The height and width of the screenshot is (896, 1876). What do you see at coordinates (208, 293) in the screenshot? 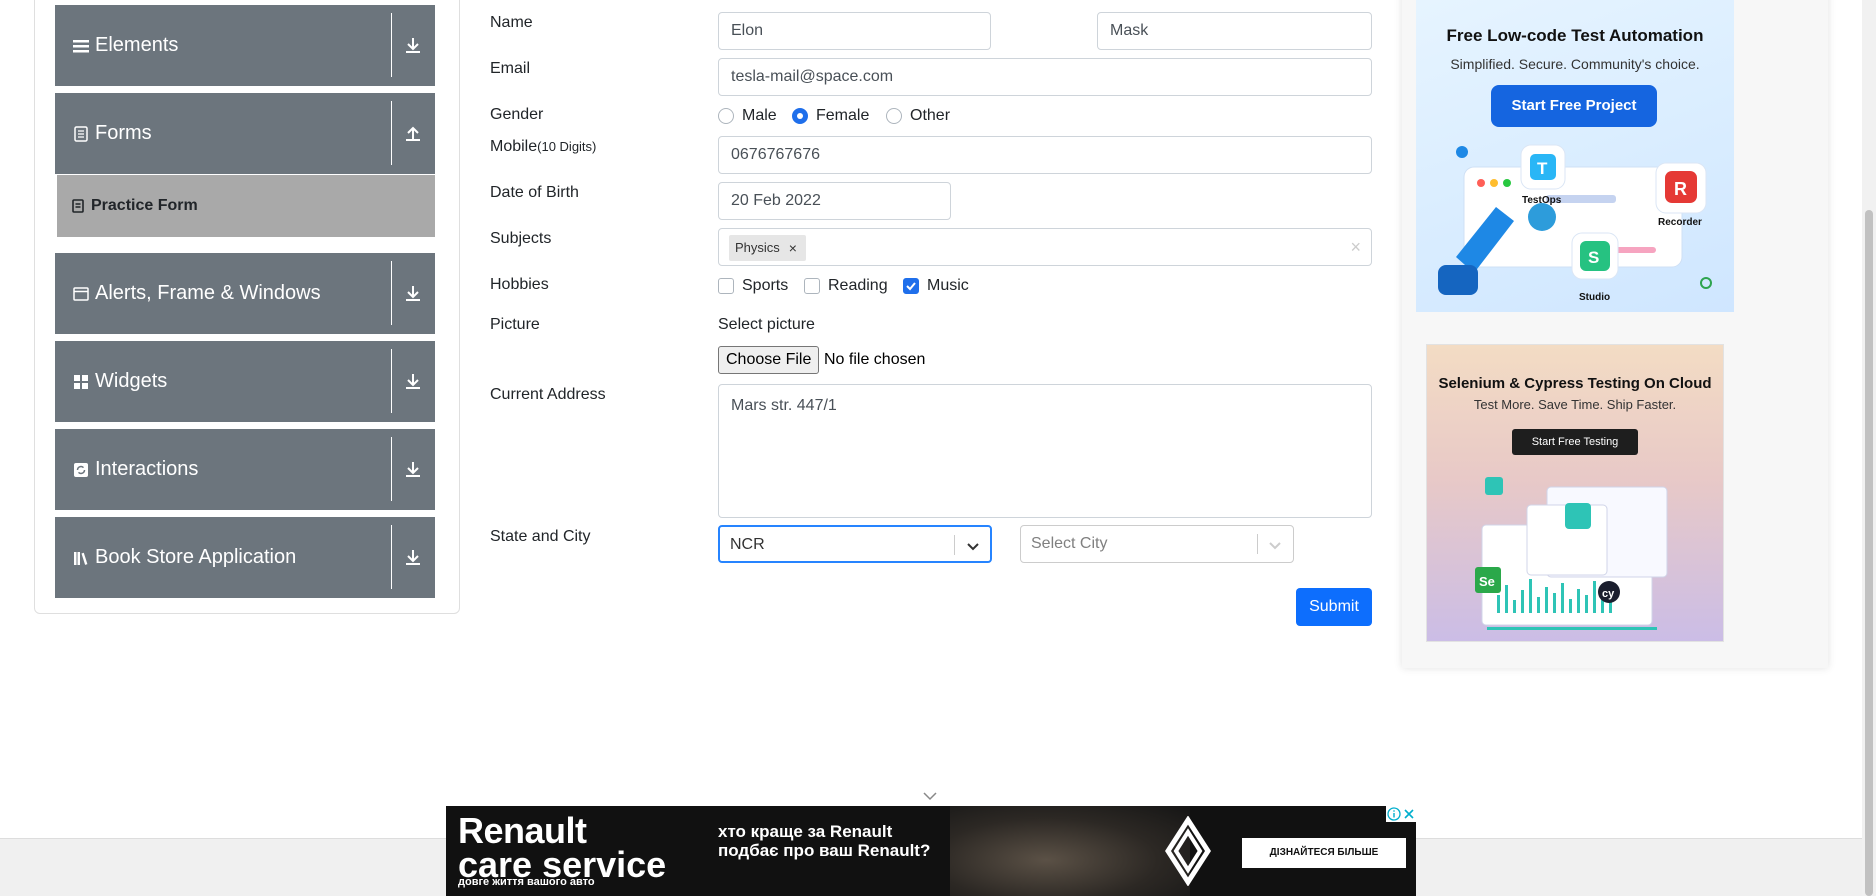
I see `sidebar-group-label: Alerts, Frame & Windows` at bounding box center [208, 293].